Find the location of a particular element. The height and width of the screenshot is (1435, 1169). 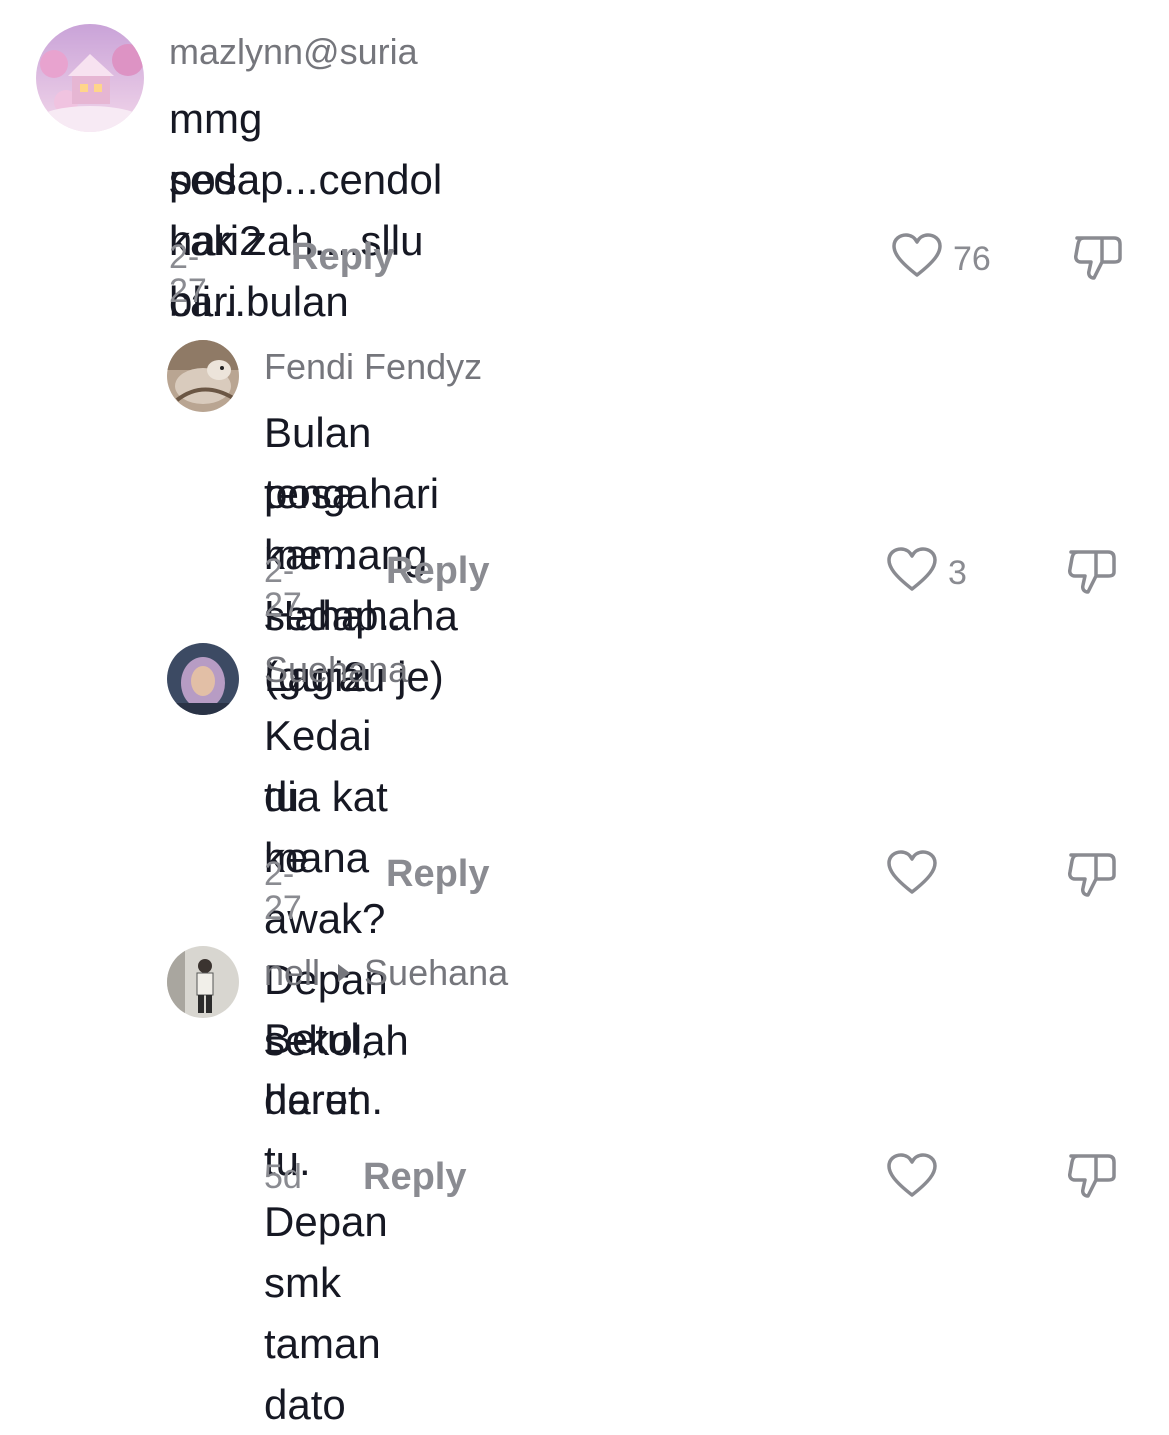

comment-username: nell Suehana is located at coordinates (386, 973).